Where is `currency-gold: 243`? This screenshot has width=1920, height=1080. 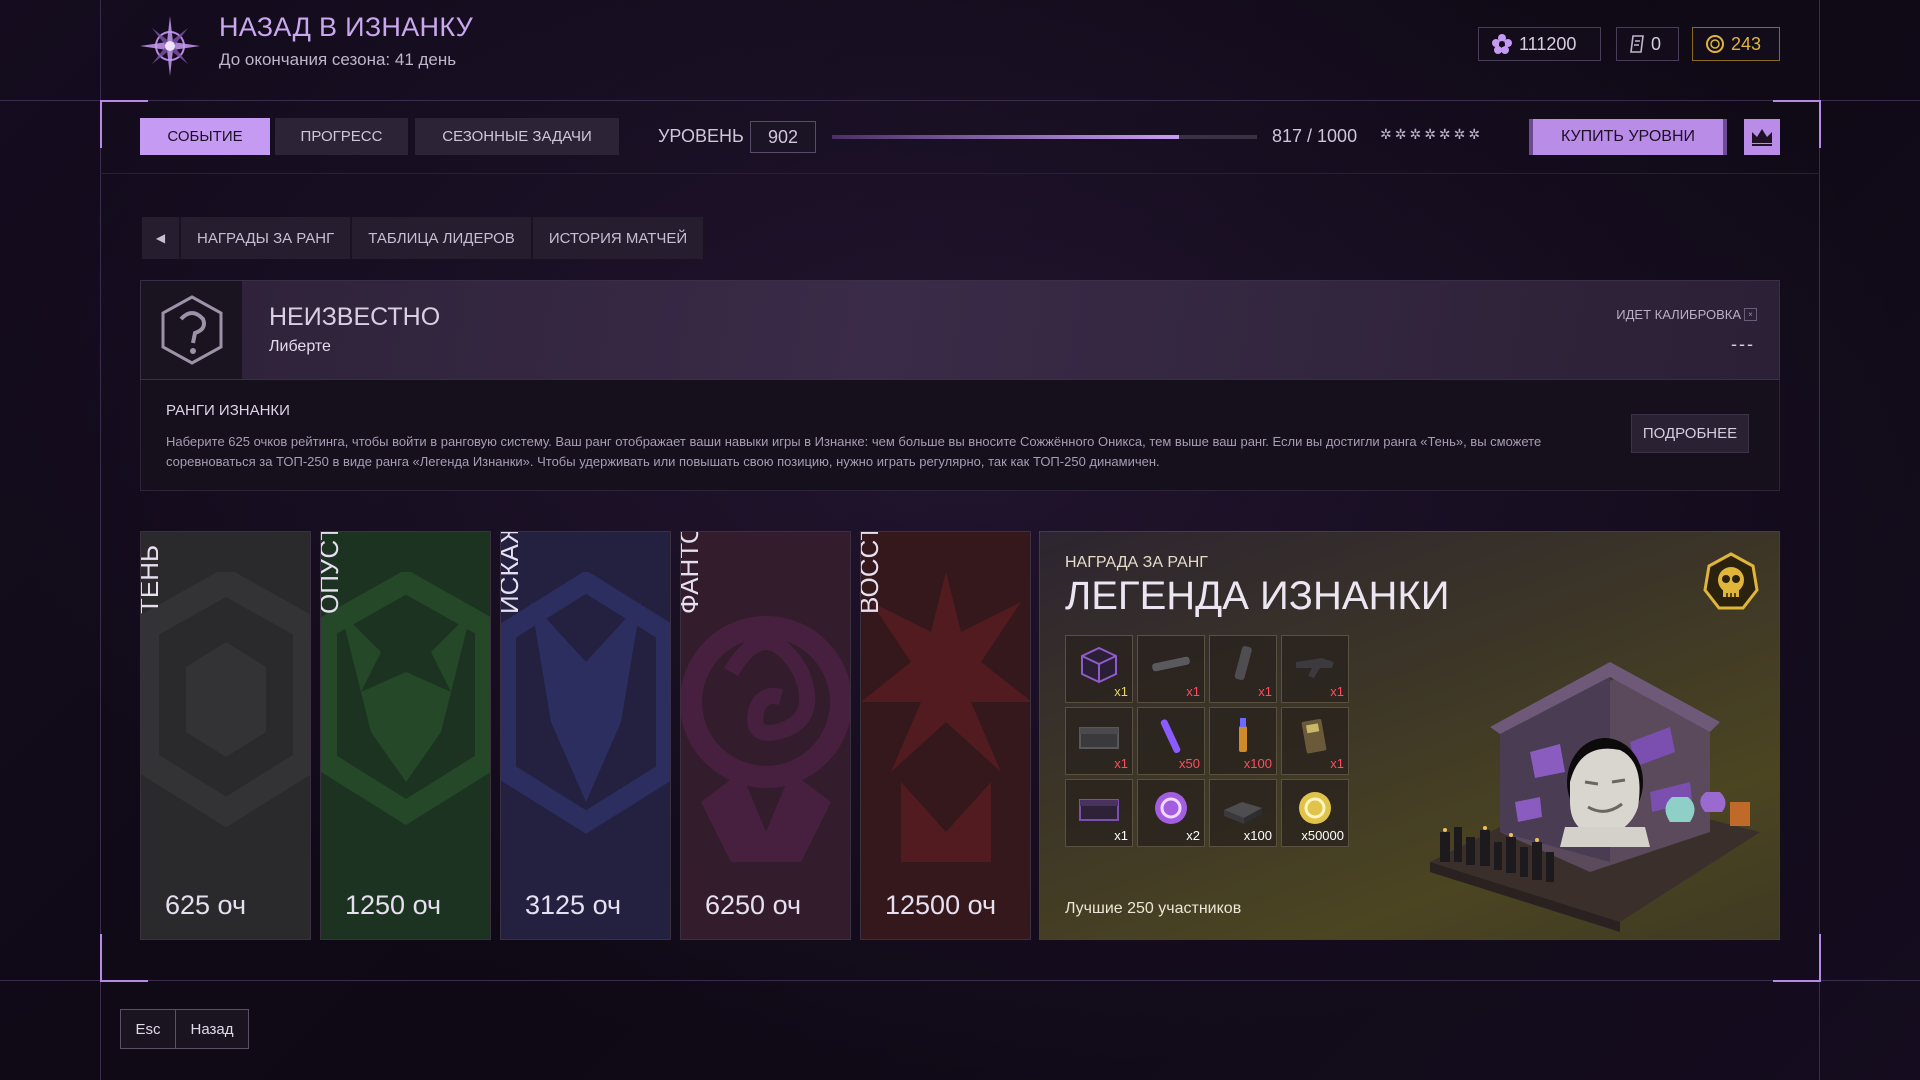 currency-gold: 243 is located at coordinates (1736, 44).